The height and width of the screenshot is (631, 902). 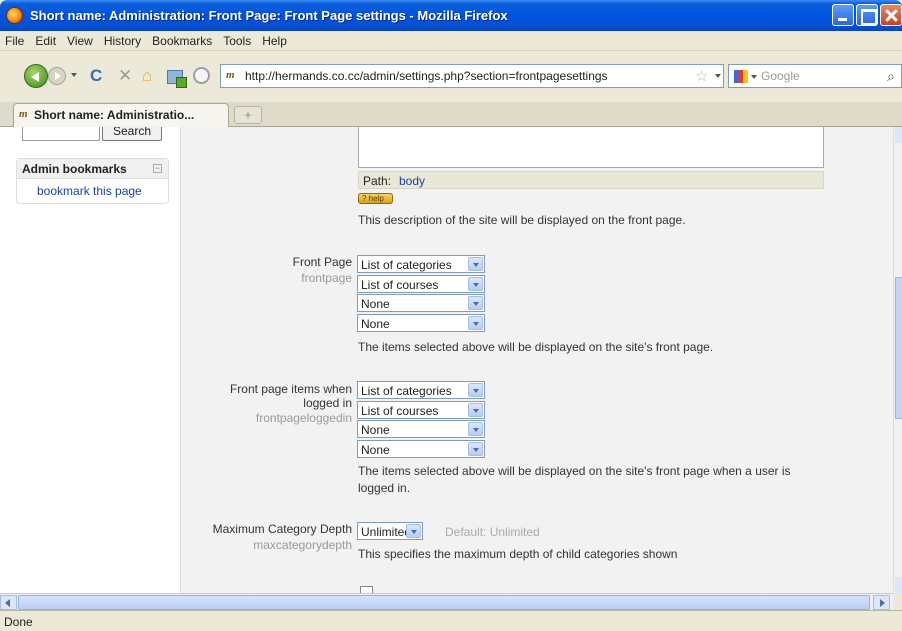 What do you see at coordinates (421, 303) in the screenshot?
I see `front-page-select-3: None` at bounding box center [421, 303].